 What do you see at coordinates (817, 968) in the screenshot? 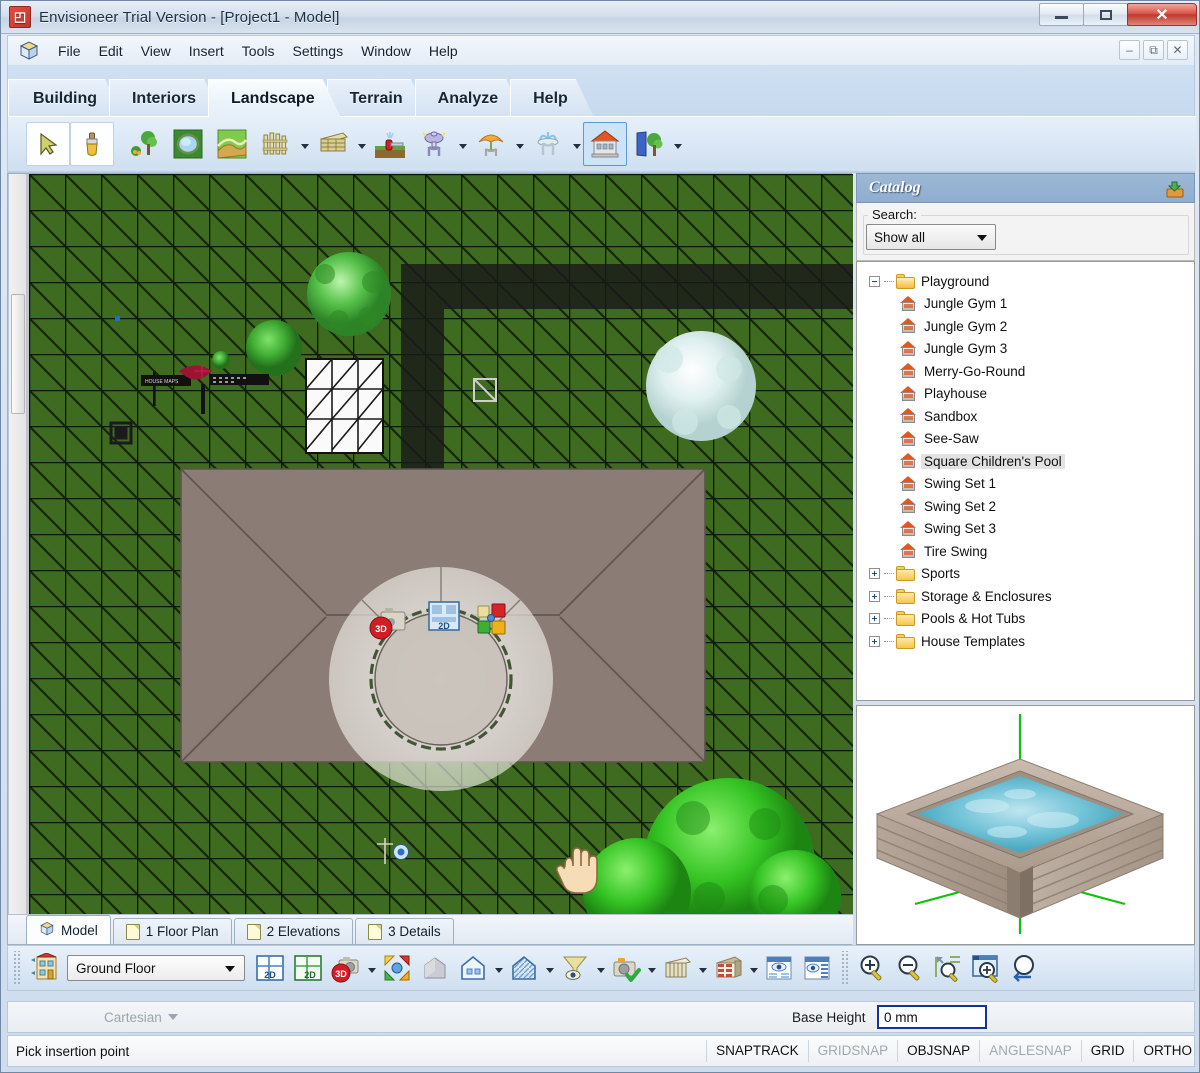
I see `display-list-icon` at bounding box center [817, 968].